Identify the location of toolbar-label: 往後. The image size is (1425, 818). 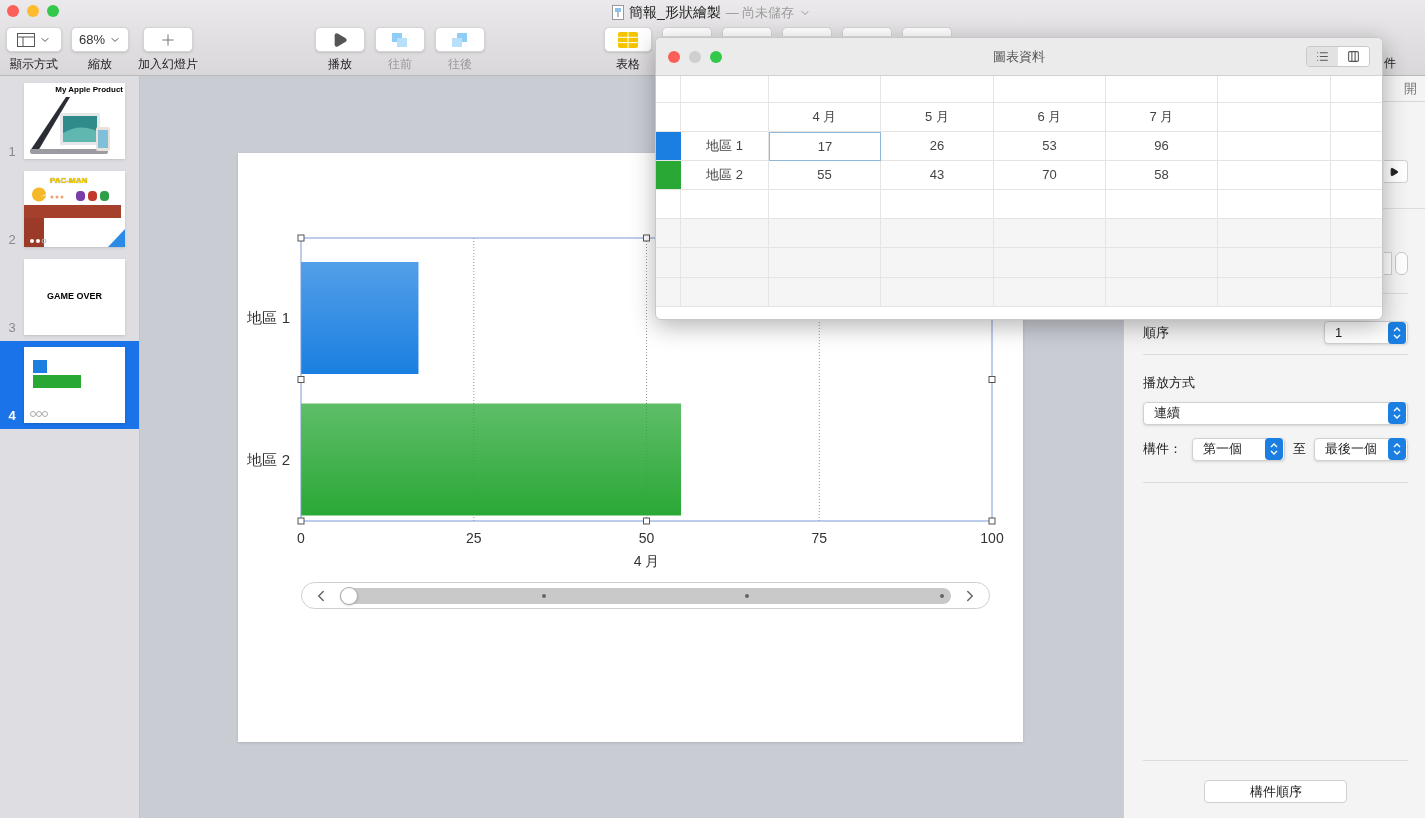
(460, 64).